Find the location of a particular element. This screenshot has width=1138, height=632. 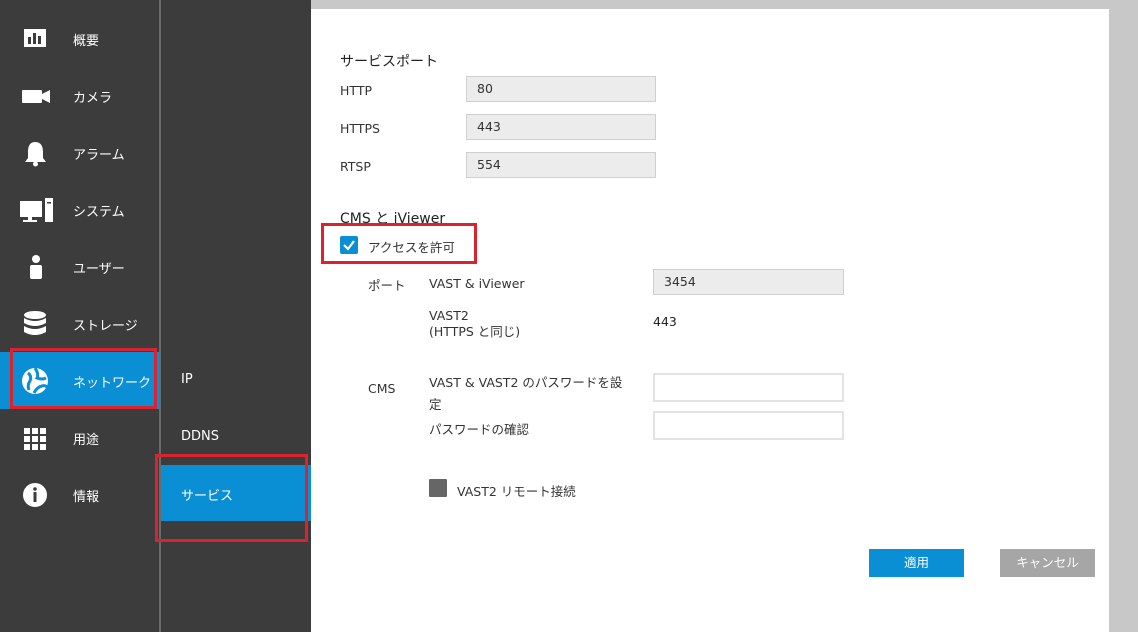

sidebar-item-storage: ストレージ is located at coordinates (79, 323).